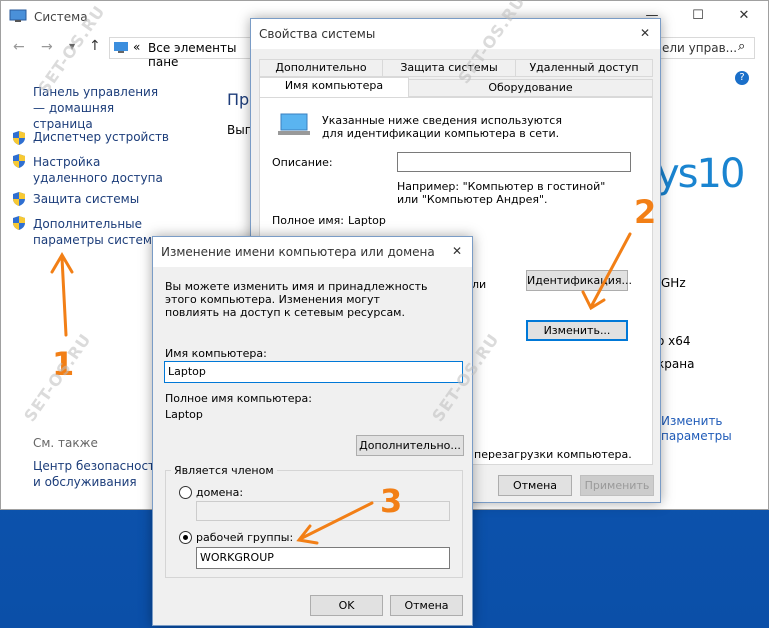 This screenshot has height=628, width=769. I want to click on step-2-number: 2, so click(645, 212).